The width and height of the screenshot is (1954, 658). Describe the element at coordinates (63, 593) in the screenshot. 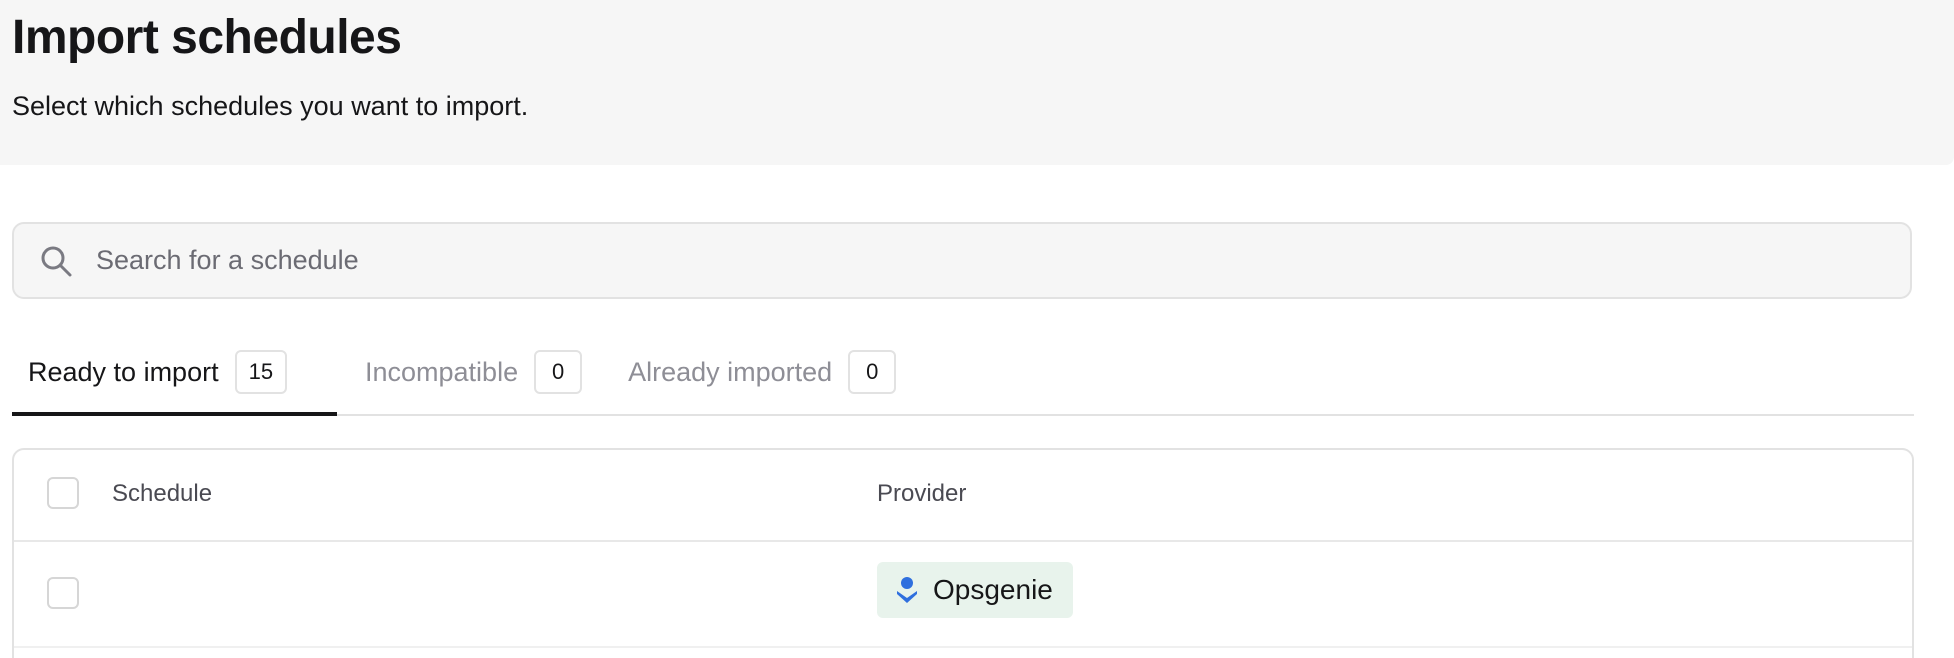

I see `row-checkbox` at that location.